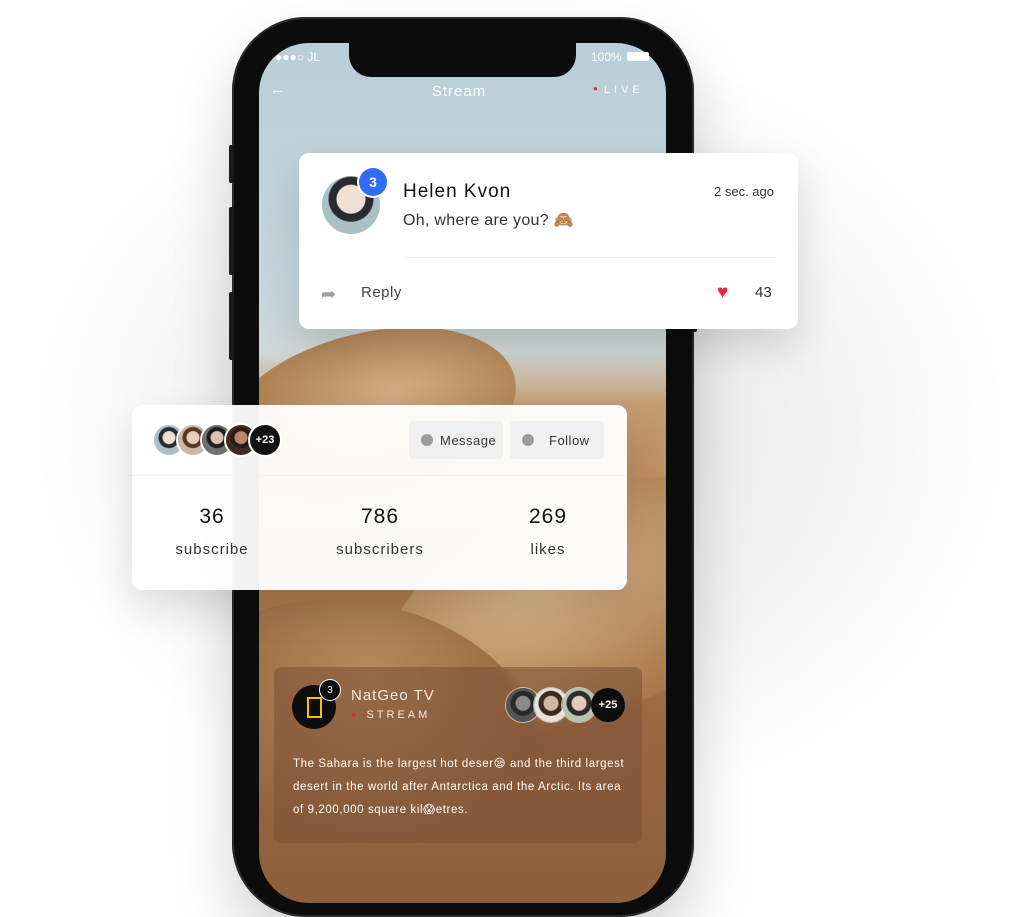 The width and height of the screenshot is (1014, 917). Describe the element at coordinates (212, 549) in the screenshot. I see `stat-label: subscribe` at that location.